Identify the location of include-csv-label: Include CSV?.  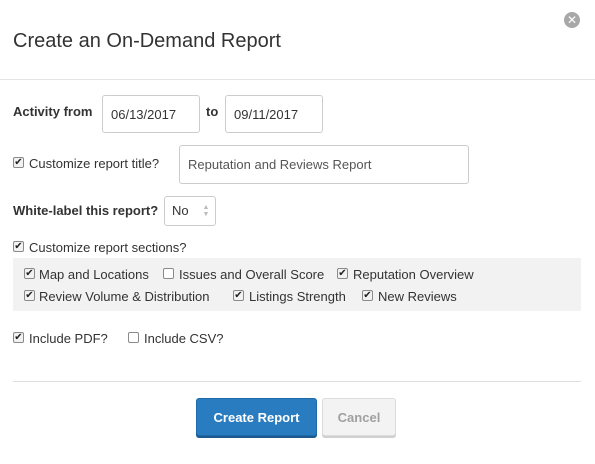
(184, 338).